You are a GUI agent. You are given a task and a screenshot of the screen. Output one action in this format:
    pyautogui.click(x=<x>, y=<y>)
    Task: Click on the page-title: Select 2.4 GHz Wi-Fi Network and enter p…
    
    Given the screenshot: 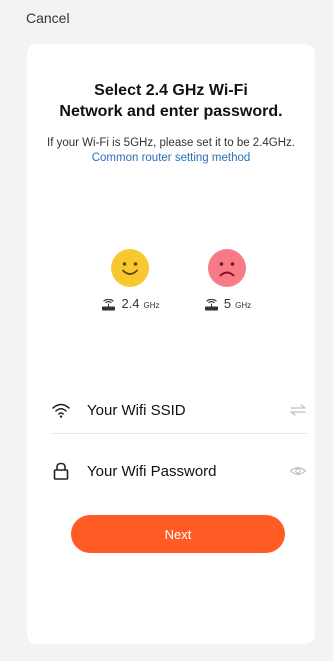 What is the action you would take?
    pyautogui.click(x=171, y=101)
    